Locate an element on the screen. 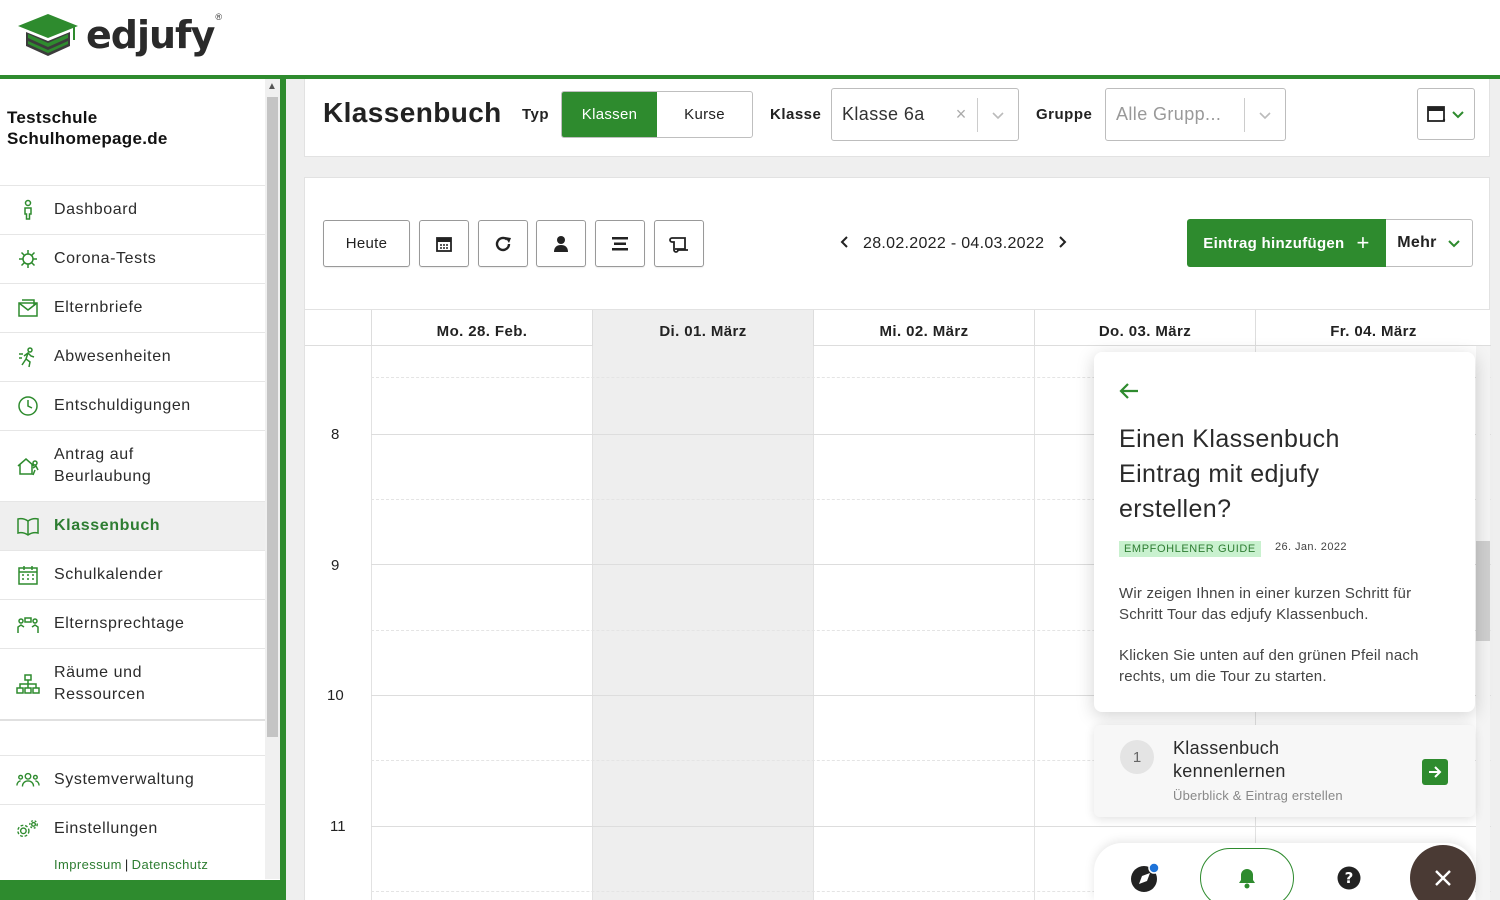 The height and width of the screenshot is (900, 1500). clock-icon is located at coordinates (28, 406).